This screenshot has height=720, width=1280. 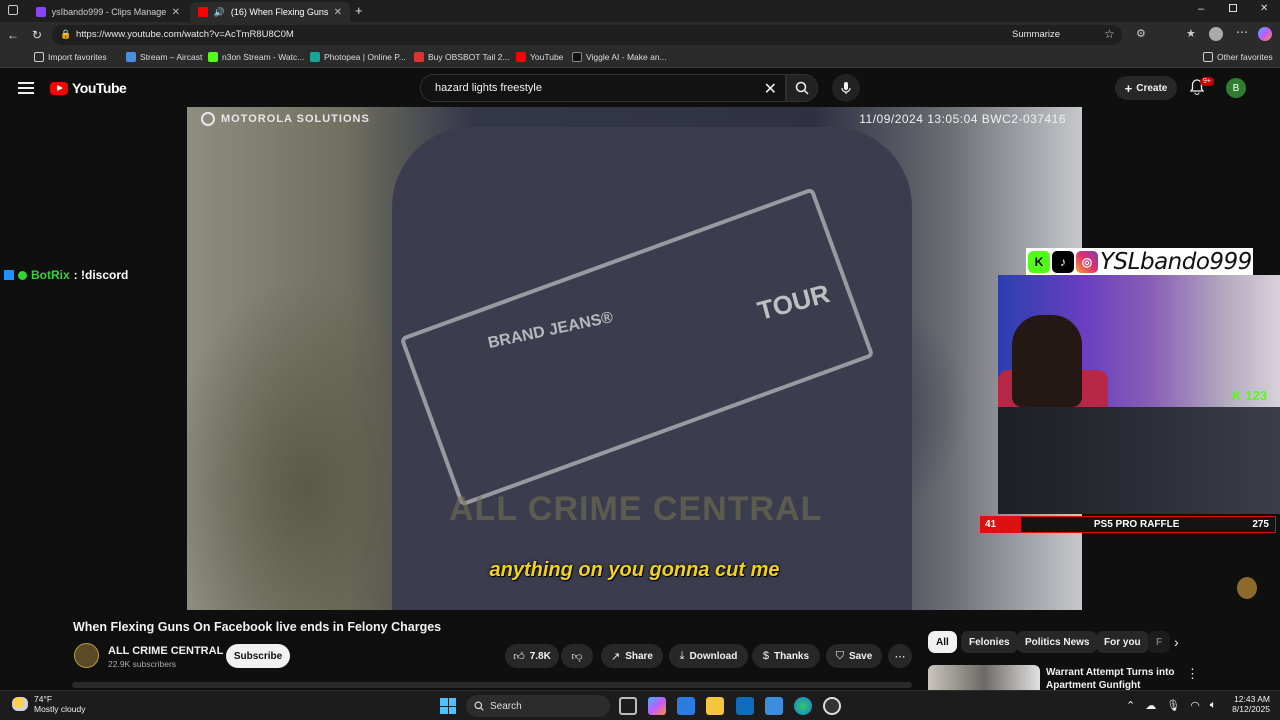 I want to click on favorite-aircast: Stream – Aircast, so click(x=164, y=57).